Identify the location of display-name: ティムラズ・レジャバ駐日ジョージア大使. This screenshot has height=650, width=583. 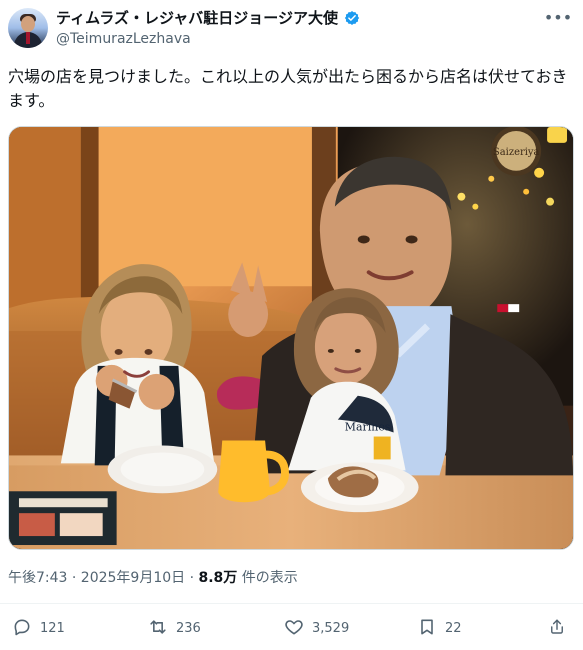
(197, 18).